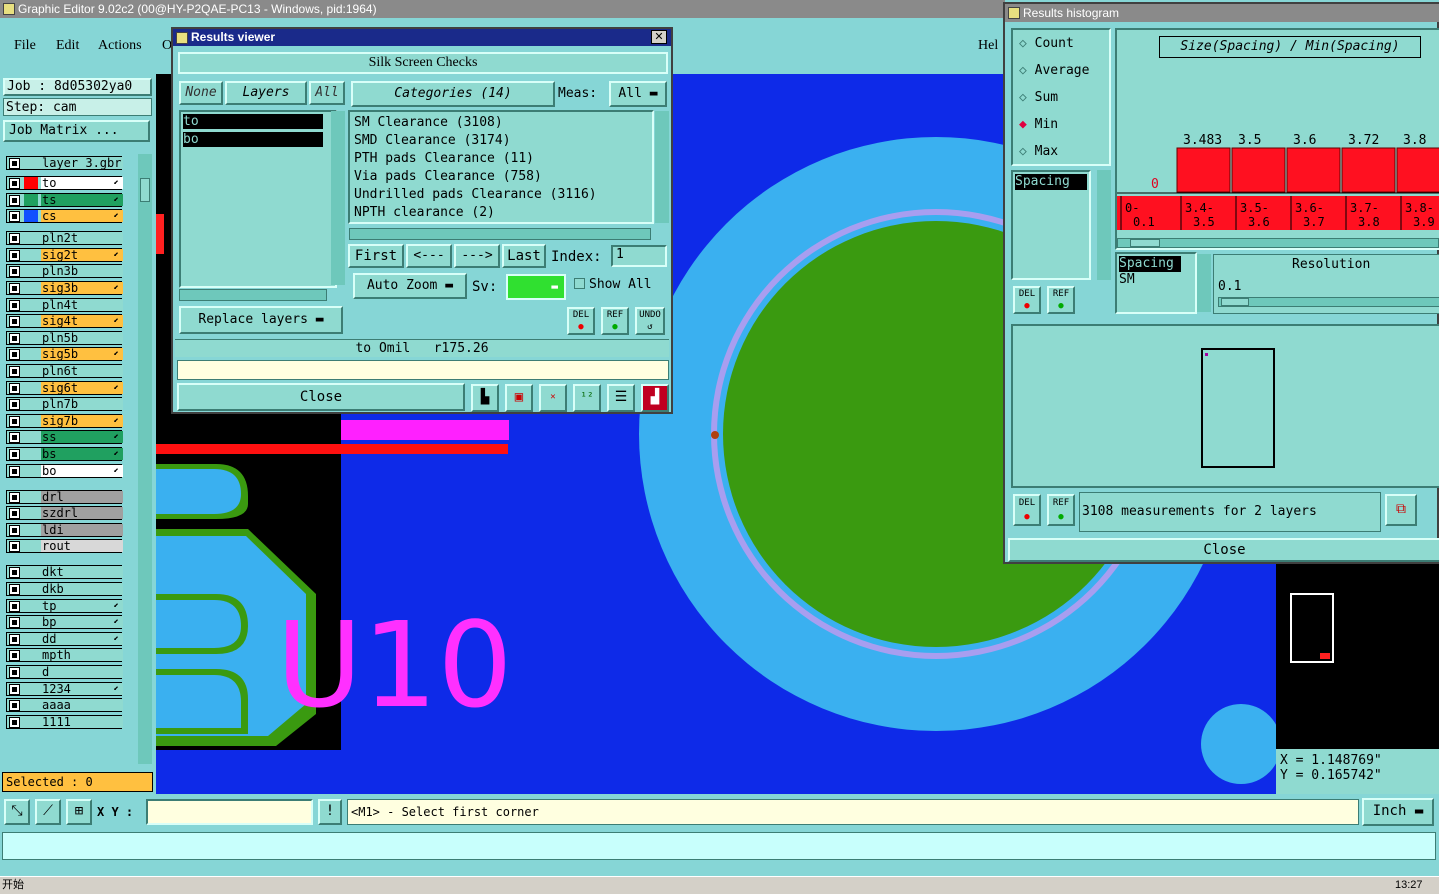 This screenshot has width=1439, height=894. Describe the element at coordinates (253, 295) in the screenshot. I see `layer-results-hscroll` at that location.